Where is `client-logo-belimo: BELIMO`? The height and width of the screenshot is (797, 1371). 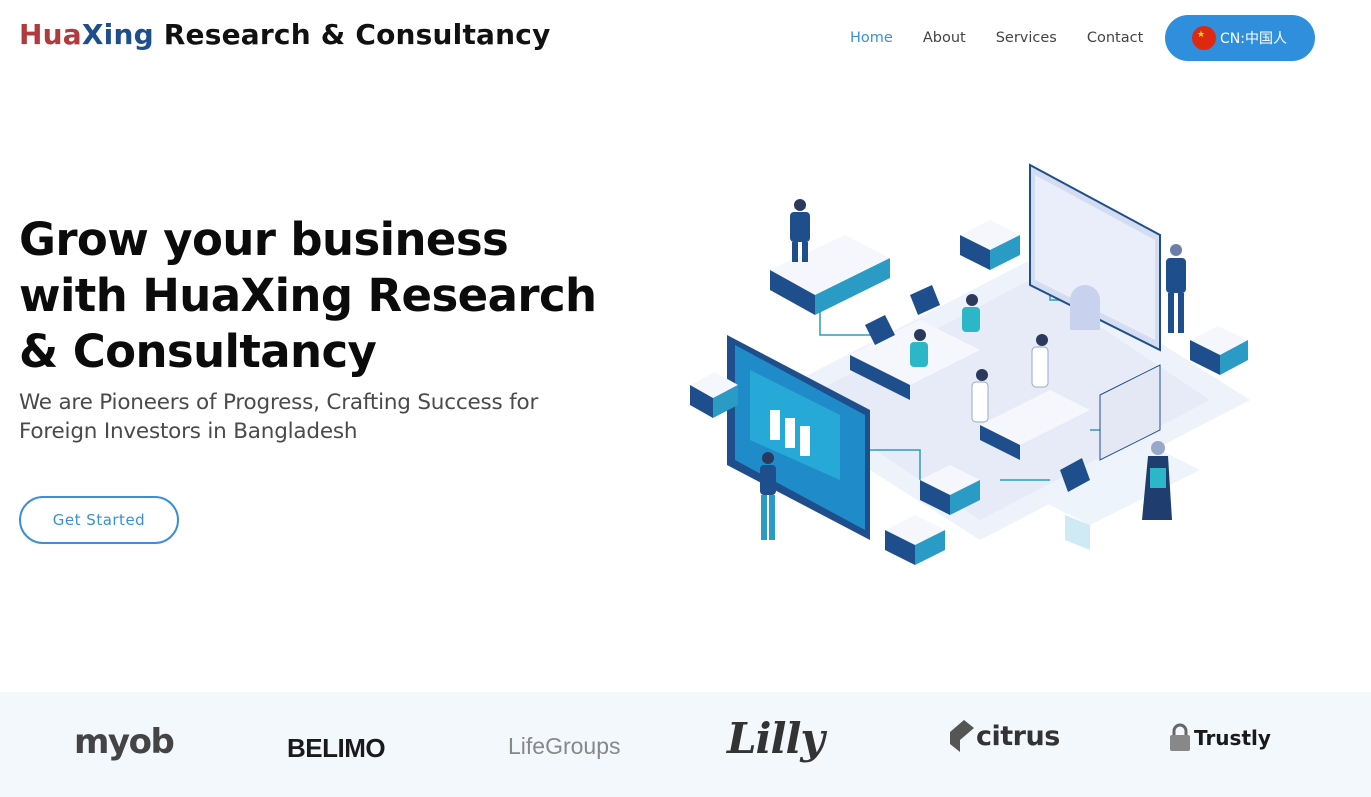
client-logo-belimo: BELIMO is located at coordinates (336, 747).